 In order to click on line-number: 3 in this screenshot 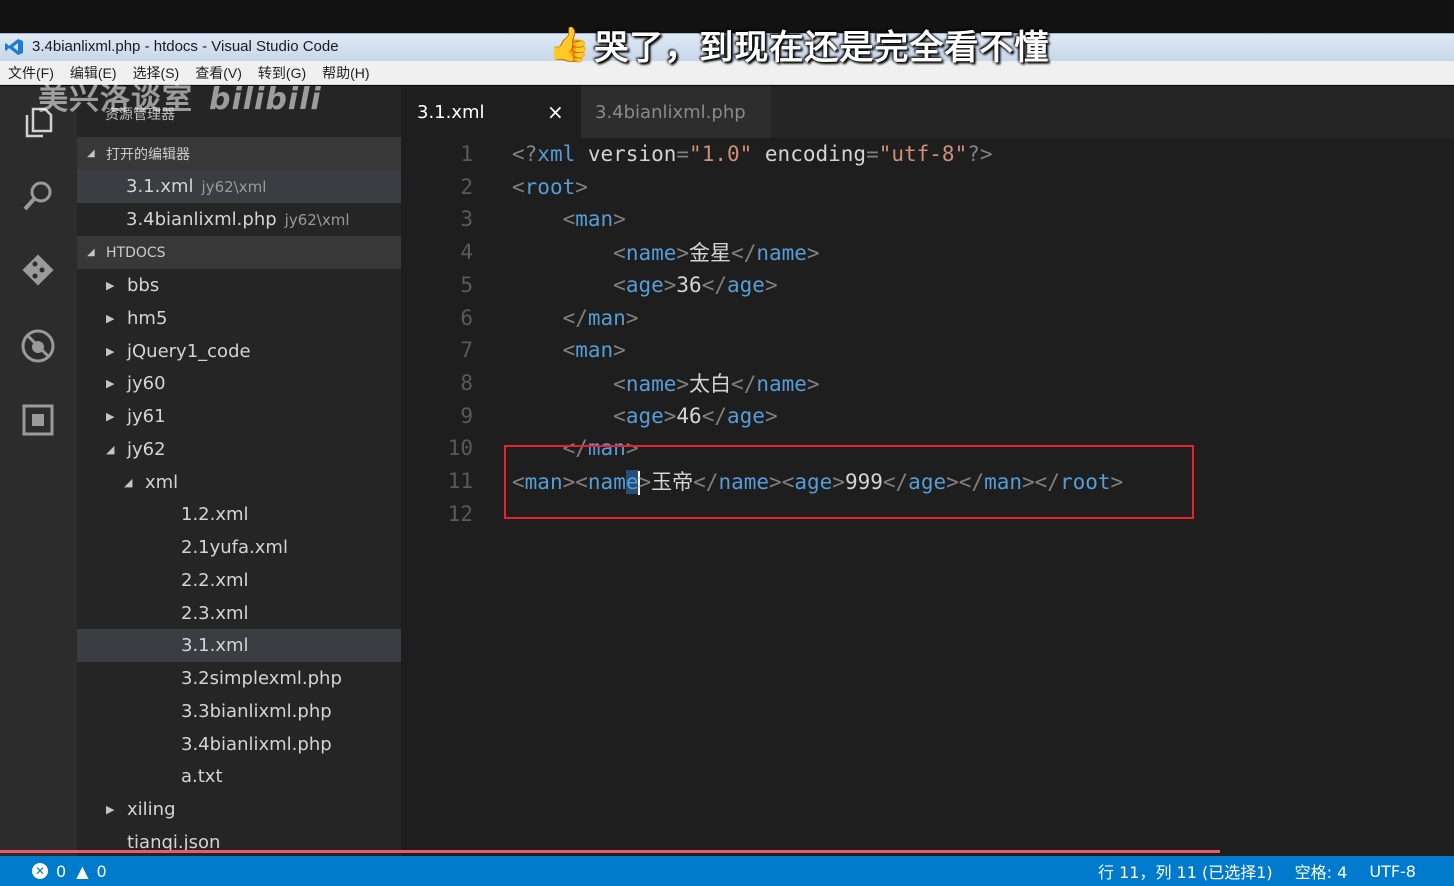, I will do `click(466, 219)`.